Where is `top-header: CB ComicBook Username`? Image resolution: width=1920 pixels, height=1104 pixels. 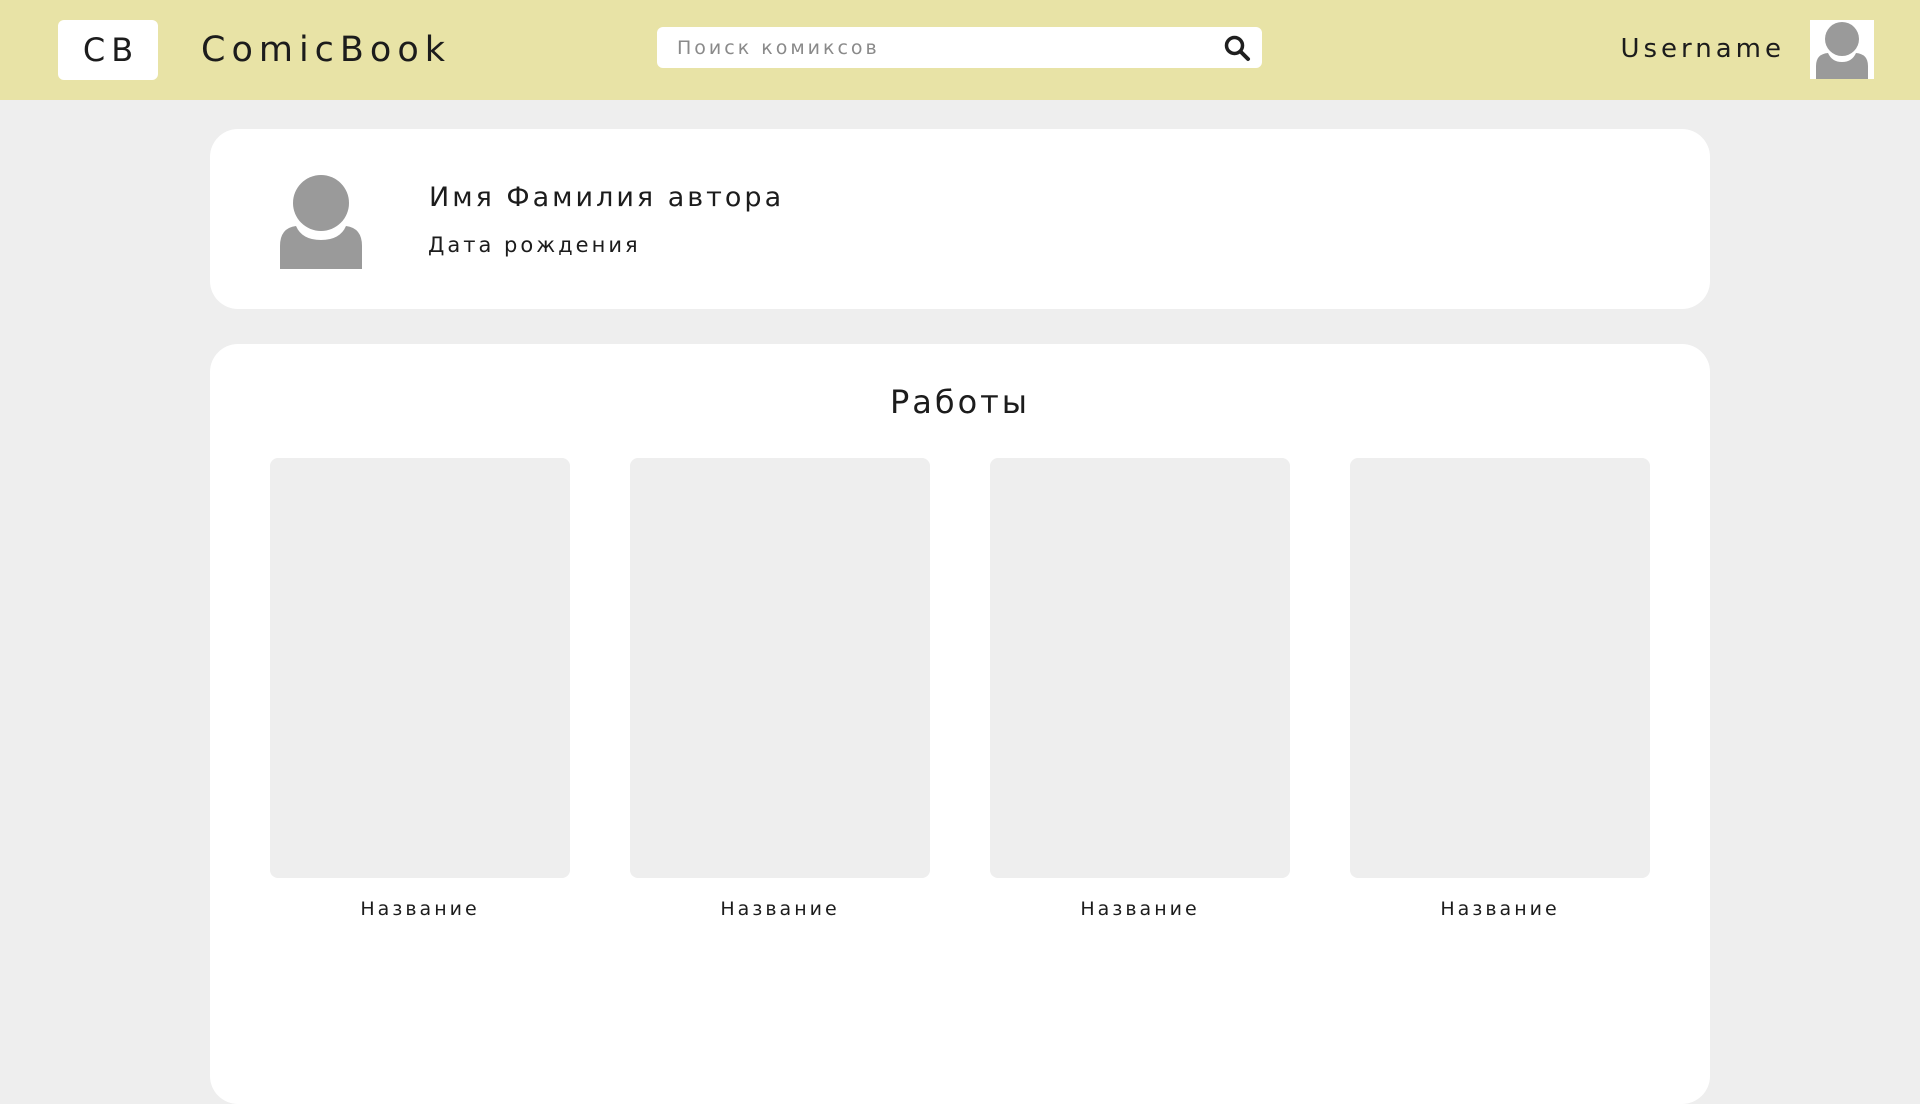
top-header: CB ComicBook Username is located at coordinates (960, 50).